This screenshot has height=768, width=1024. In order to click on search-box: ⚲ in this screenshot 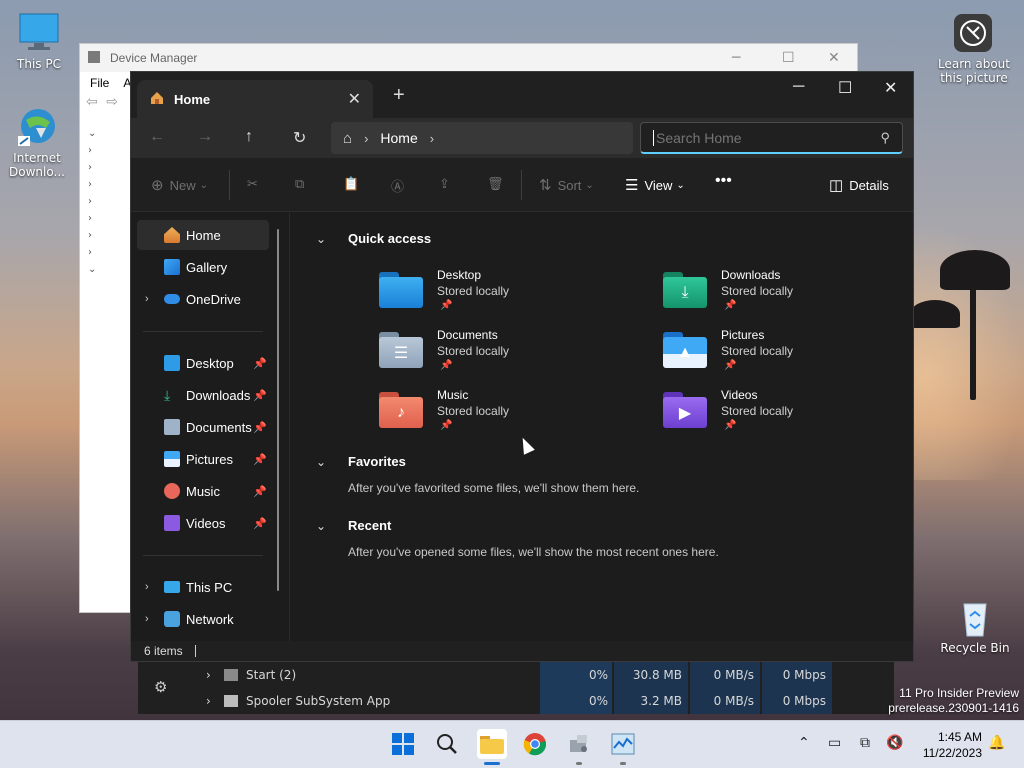, I will do `click(771, 138)`.